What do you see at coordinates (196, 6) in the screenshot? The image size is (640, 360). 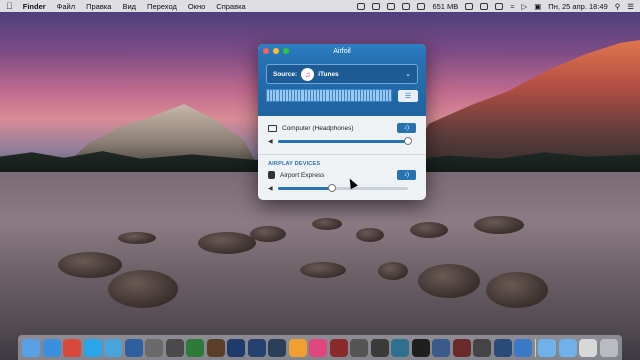 I see `menu-window: Окно` at bounding box center [196, 6].